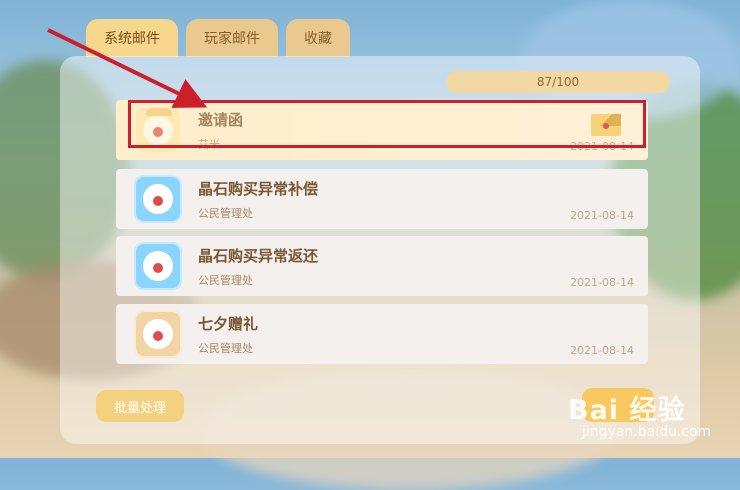 Image resolution: width=740 pixels, height=490 pixels. Describe the element at coordinates (647, 432) in the screenshot. I see `baidu-watermark-site: jingyan.baidu.com` at that location.